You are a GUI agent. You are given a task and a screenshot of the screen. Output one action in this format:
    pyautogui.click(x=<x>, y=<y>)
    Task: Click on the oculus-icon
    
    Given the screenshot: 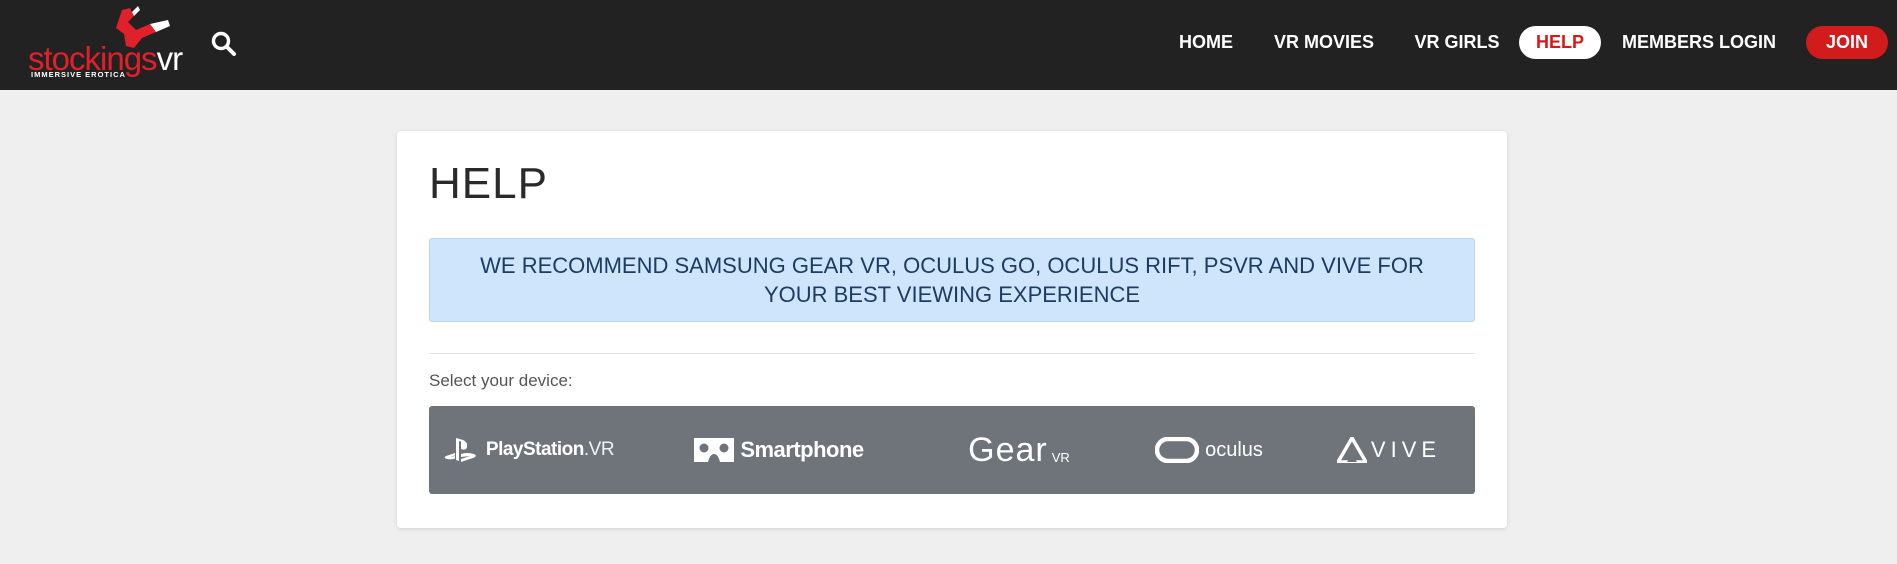 What is the action you would take?
    pyautogui.click(x=1177, y=450)
    